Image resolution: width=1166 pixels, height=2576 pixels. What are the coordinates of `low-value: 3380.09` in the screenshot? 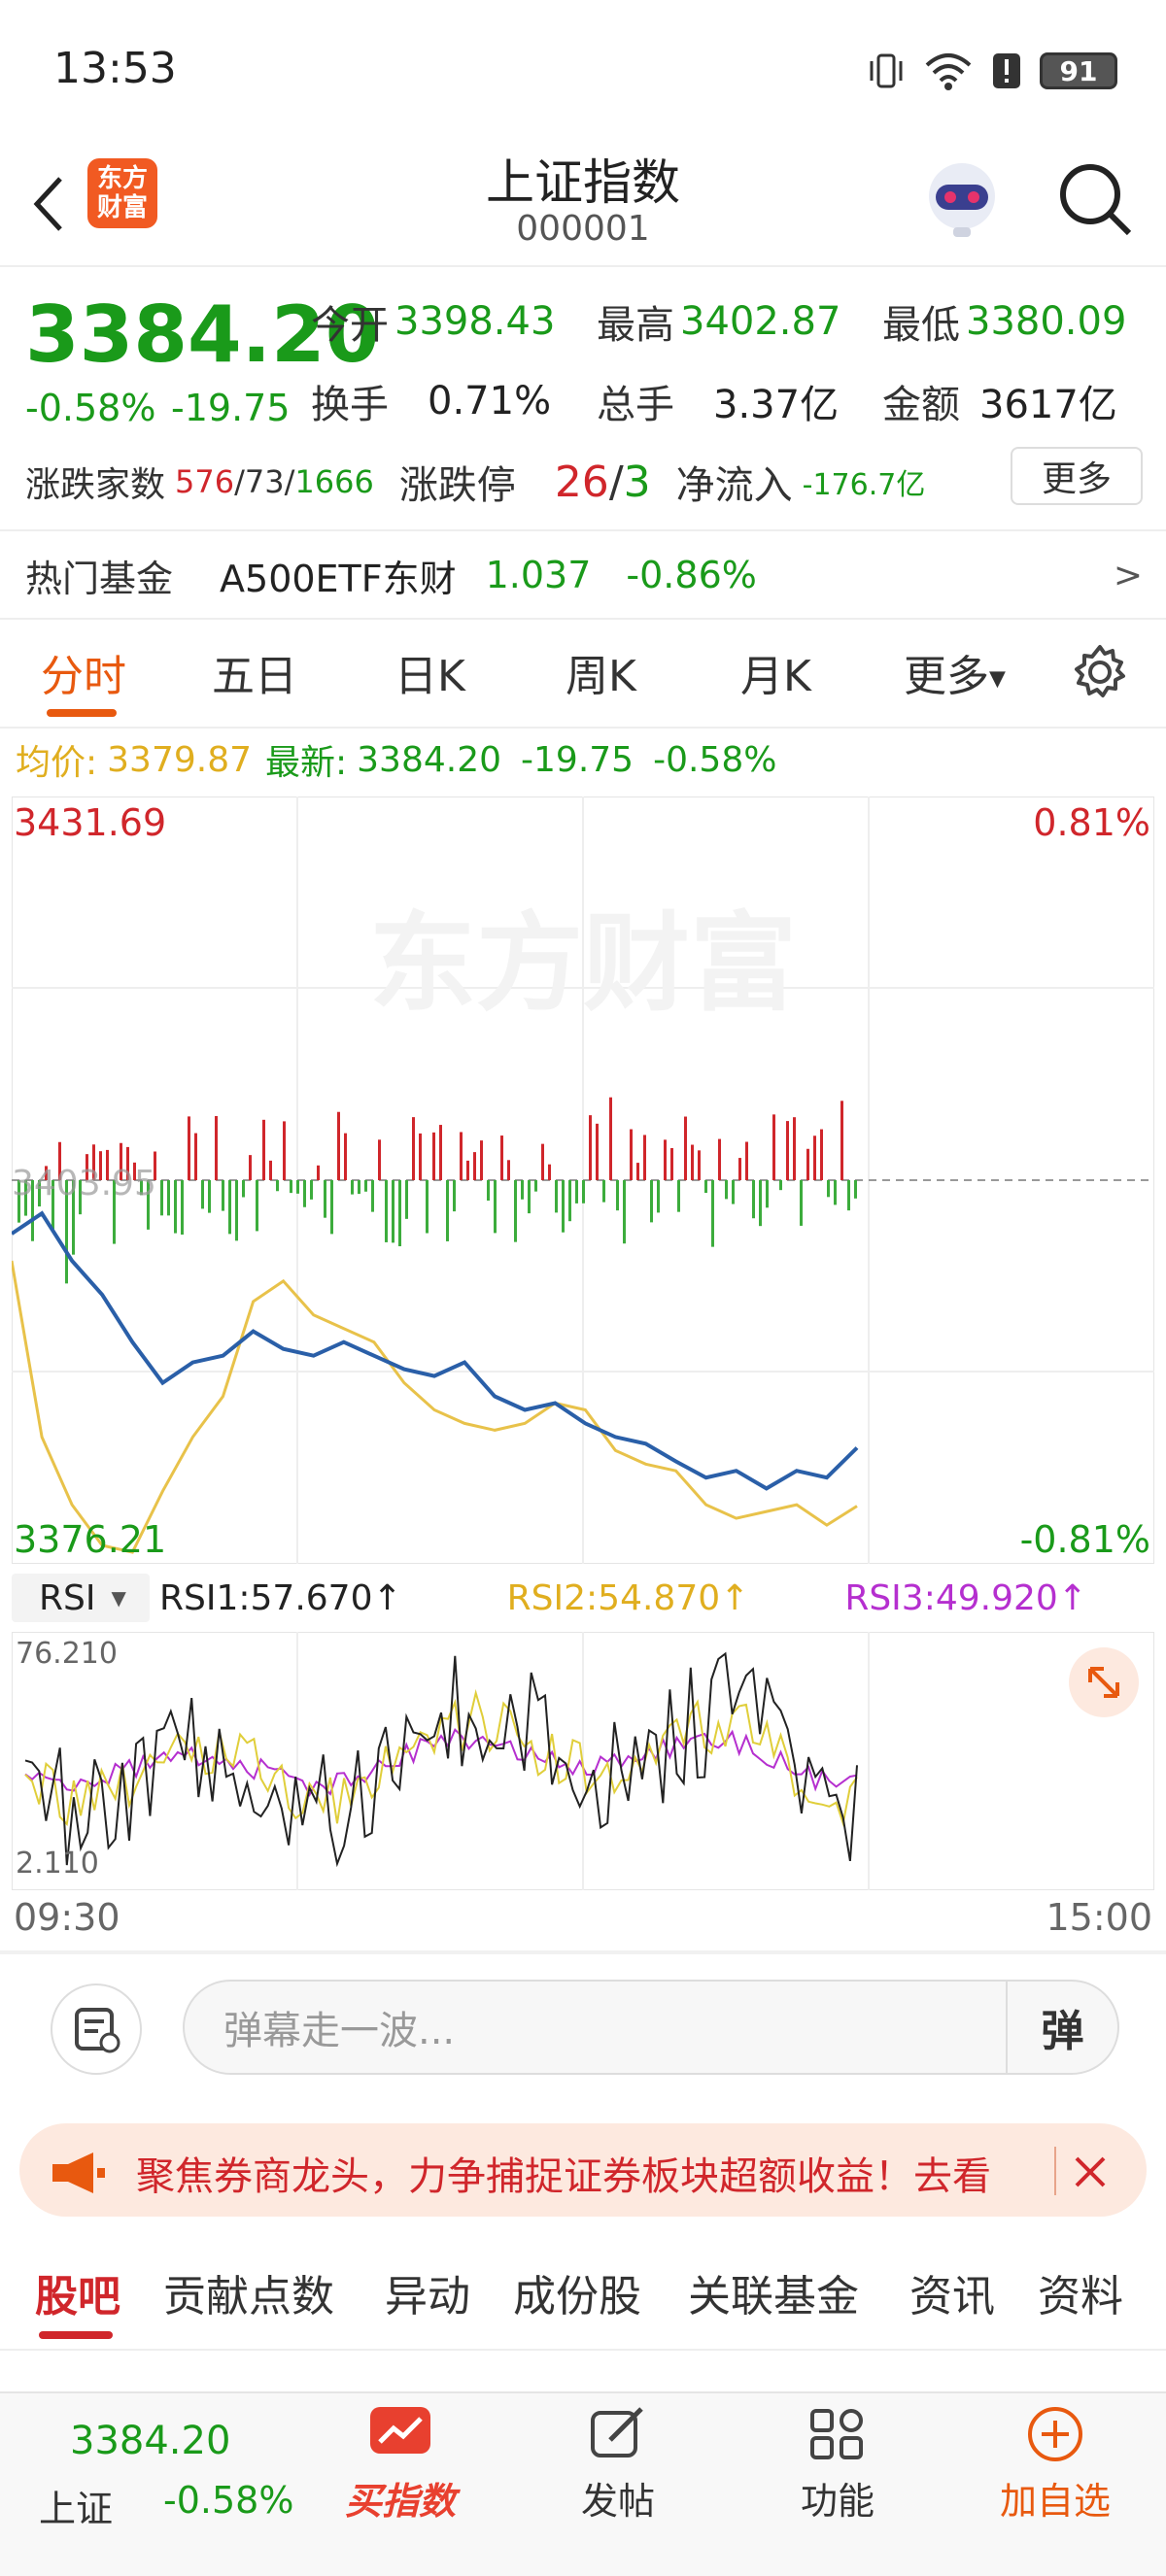 It's located at (1046, 321).